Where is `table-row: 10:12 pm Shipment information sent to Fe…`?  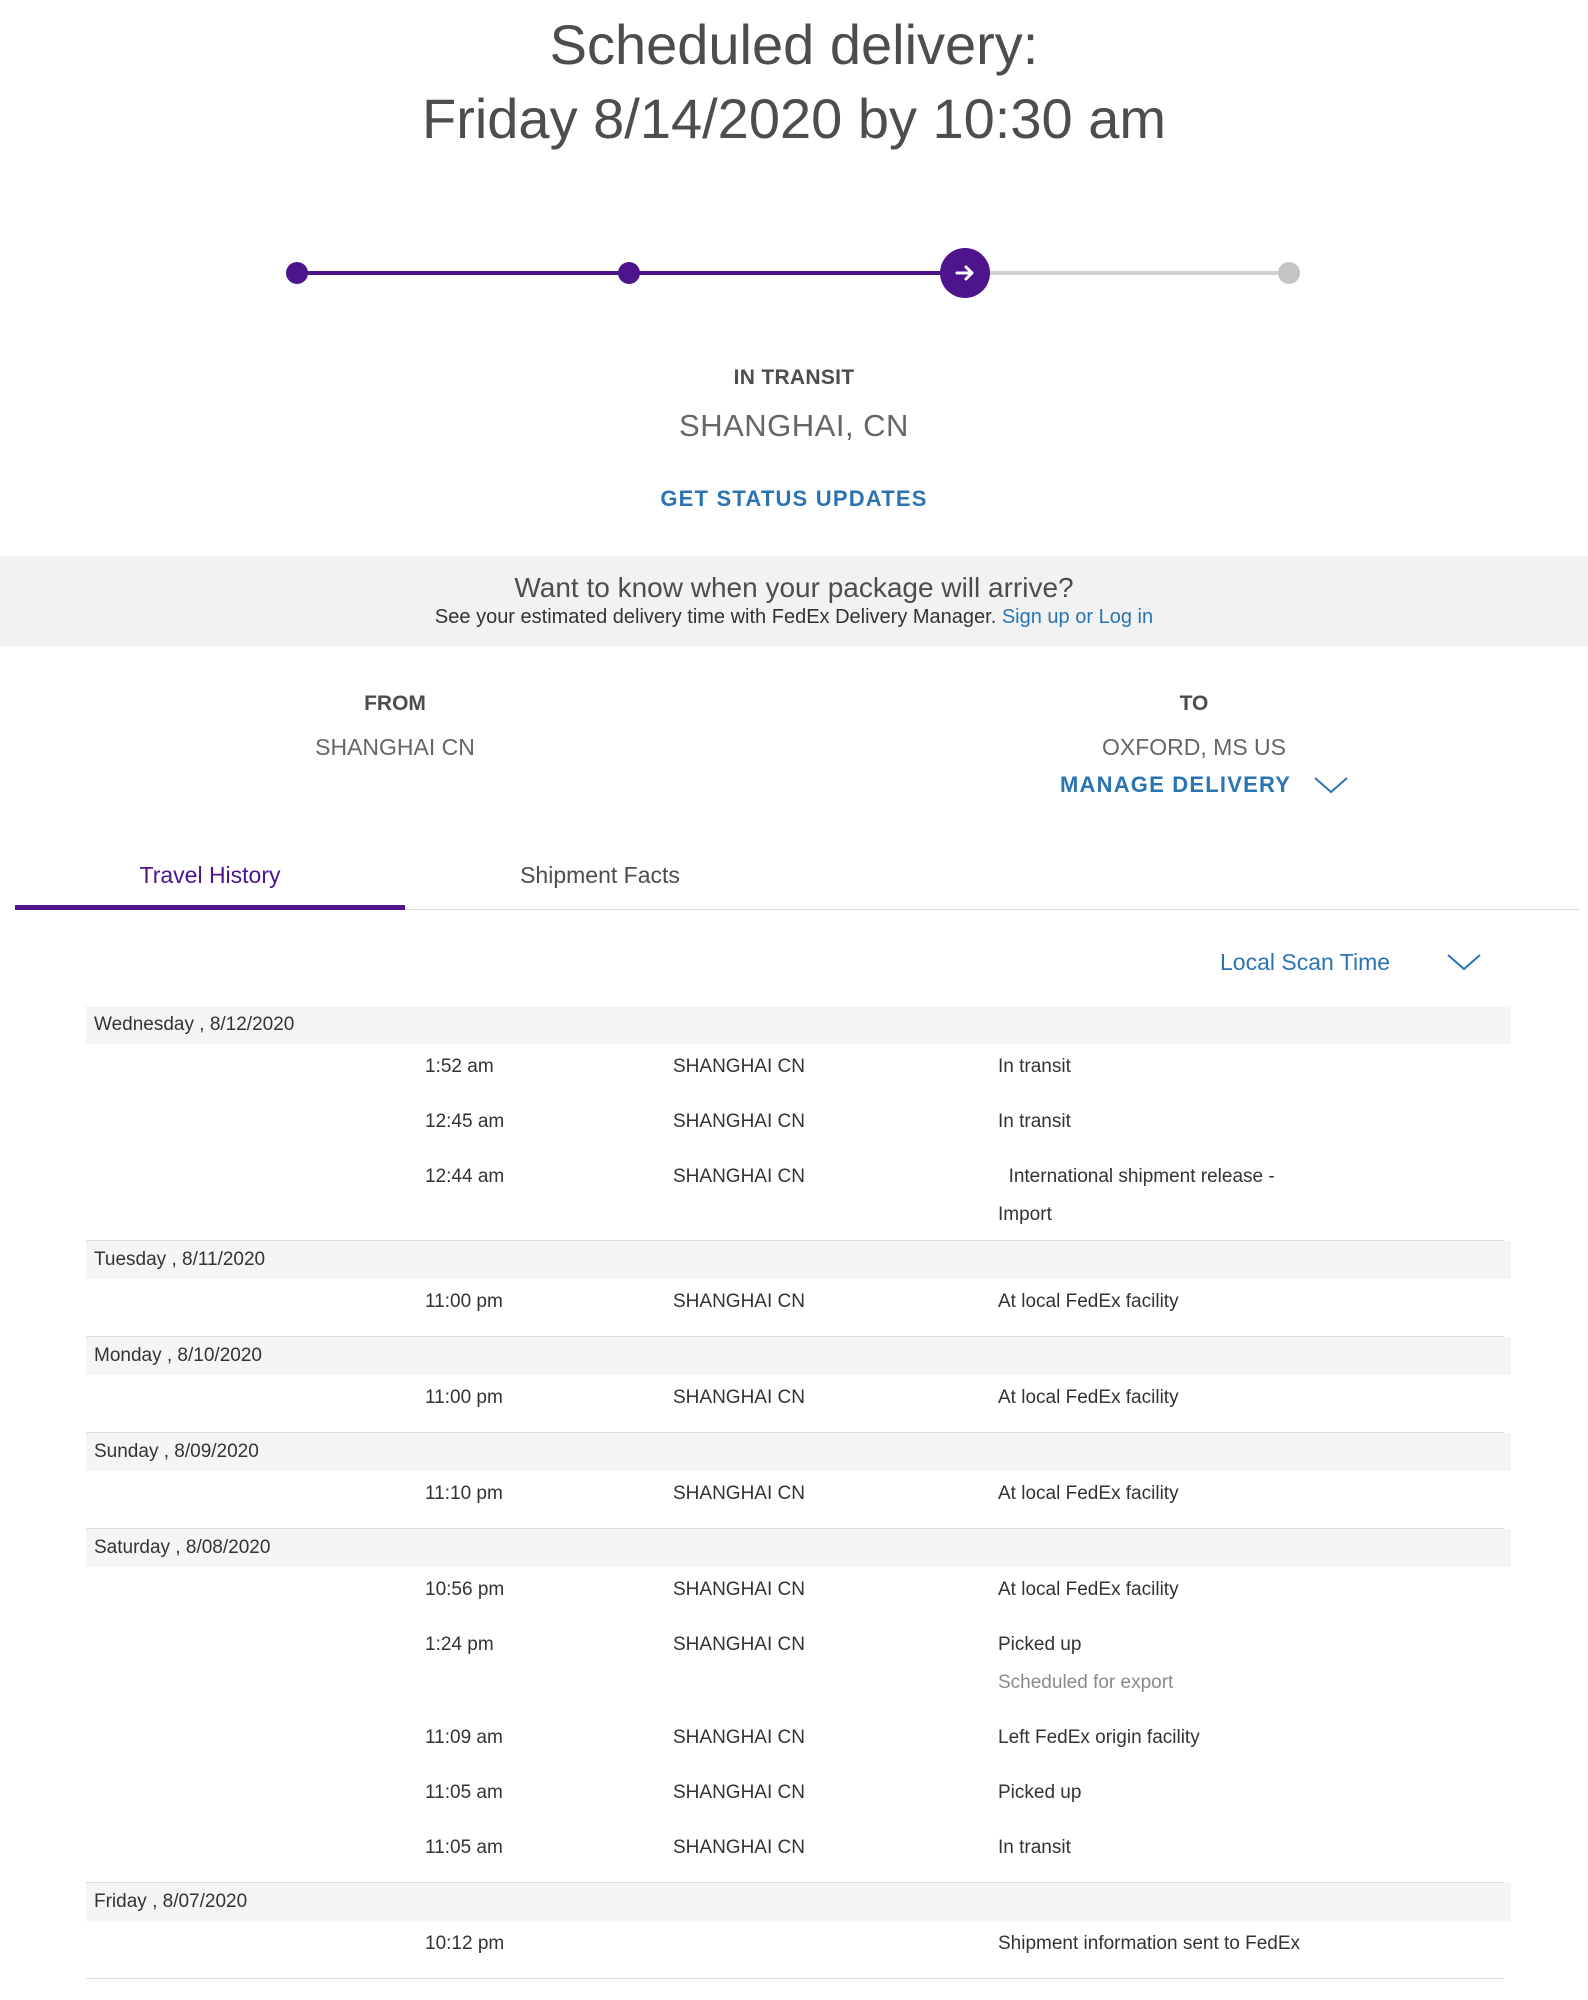 table-row: 10:12 pm Shipment information sent to Fe… is located at coordinates (794, 1949).